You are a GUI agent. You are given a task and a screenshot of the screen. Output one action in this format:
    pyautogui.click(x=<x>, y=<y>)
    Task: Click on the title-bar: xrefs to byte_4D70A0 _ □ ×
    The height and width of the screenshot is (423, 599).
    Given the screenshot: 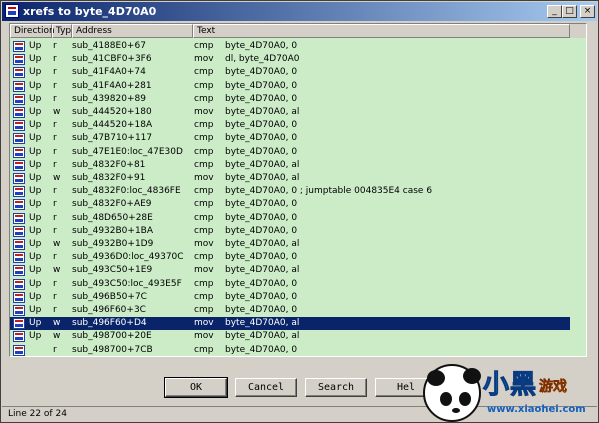 What is the action you would take?
    pyautogui.click(x=299, y=11)
    